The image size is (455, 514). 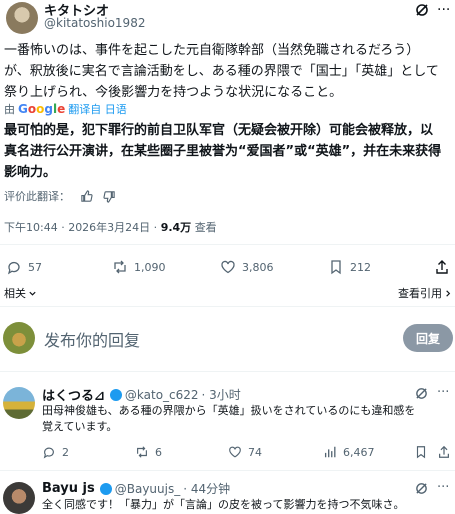 What do you see at coordinates (428, 338) in the screenshot?
I see `reply-submit-button: 回复` at bounding box center [428, 338].